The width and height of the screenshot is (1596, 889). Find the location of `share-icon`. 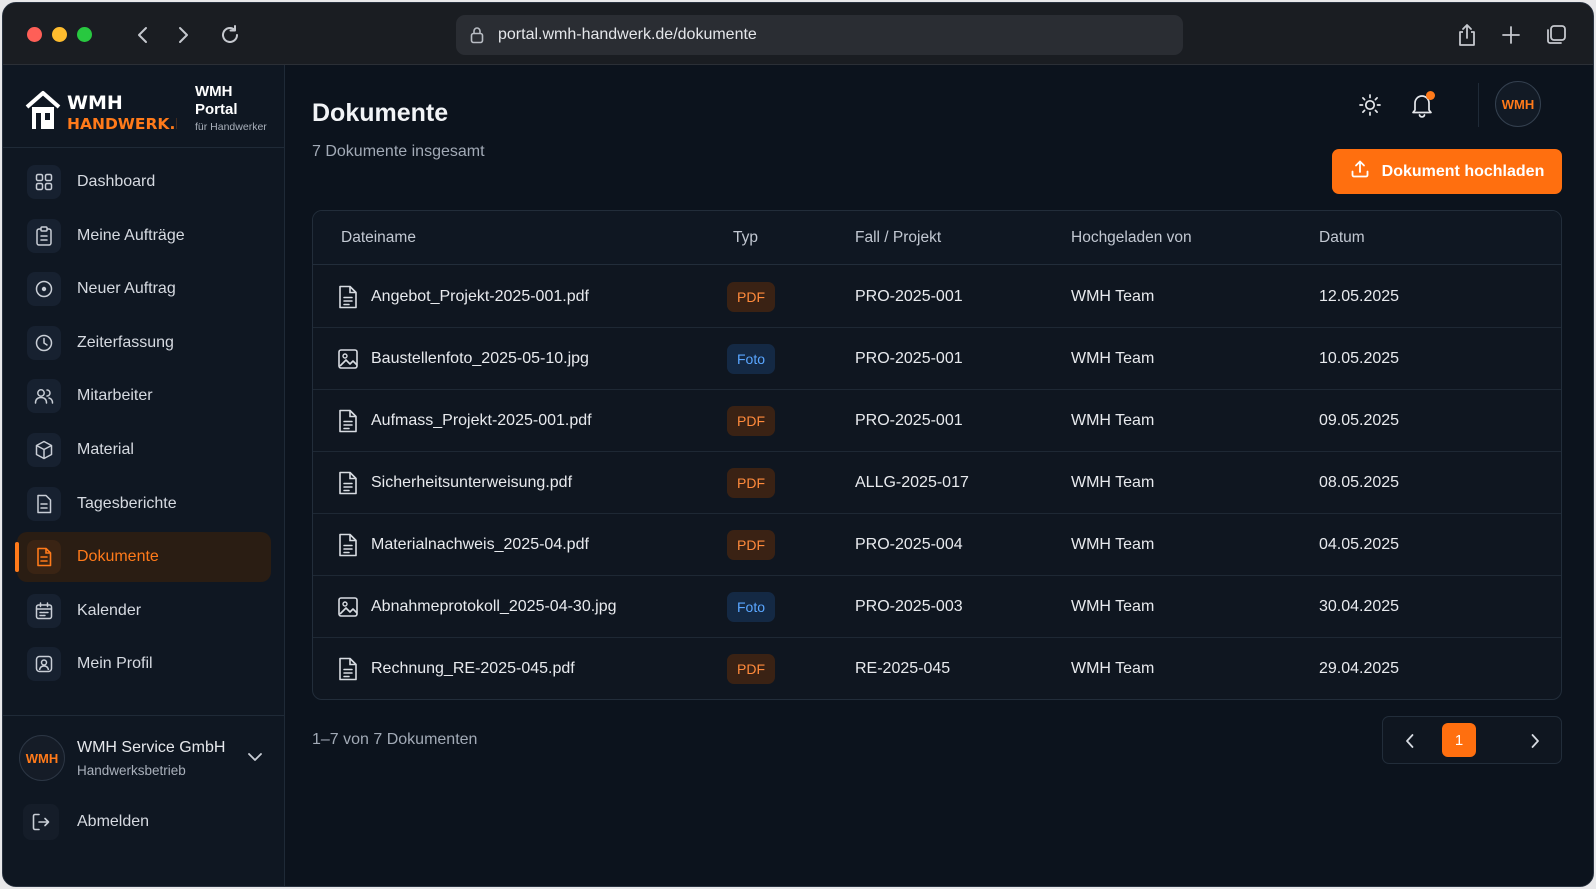

share-icon is located at coordinates (1467, 35).